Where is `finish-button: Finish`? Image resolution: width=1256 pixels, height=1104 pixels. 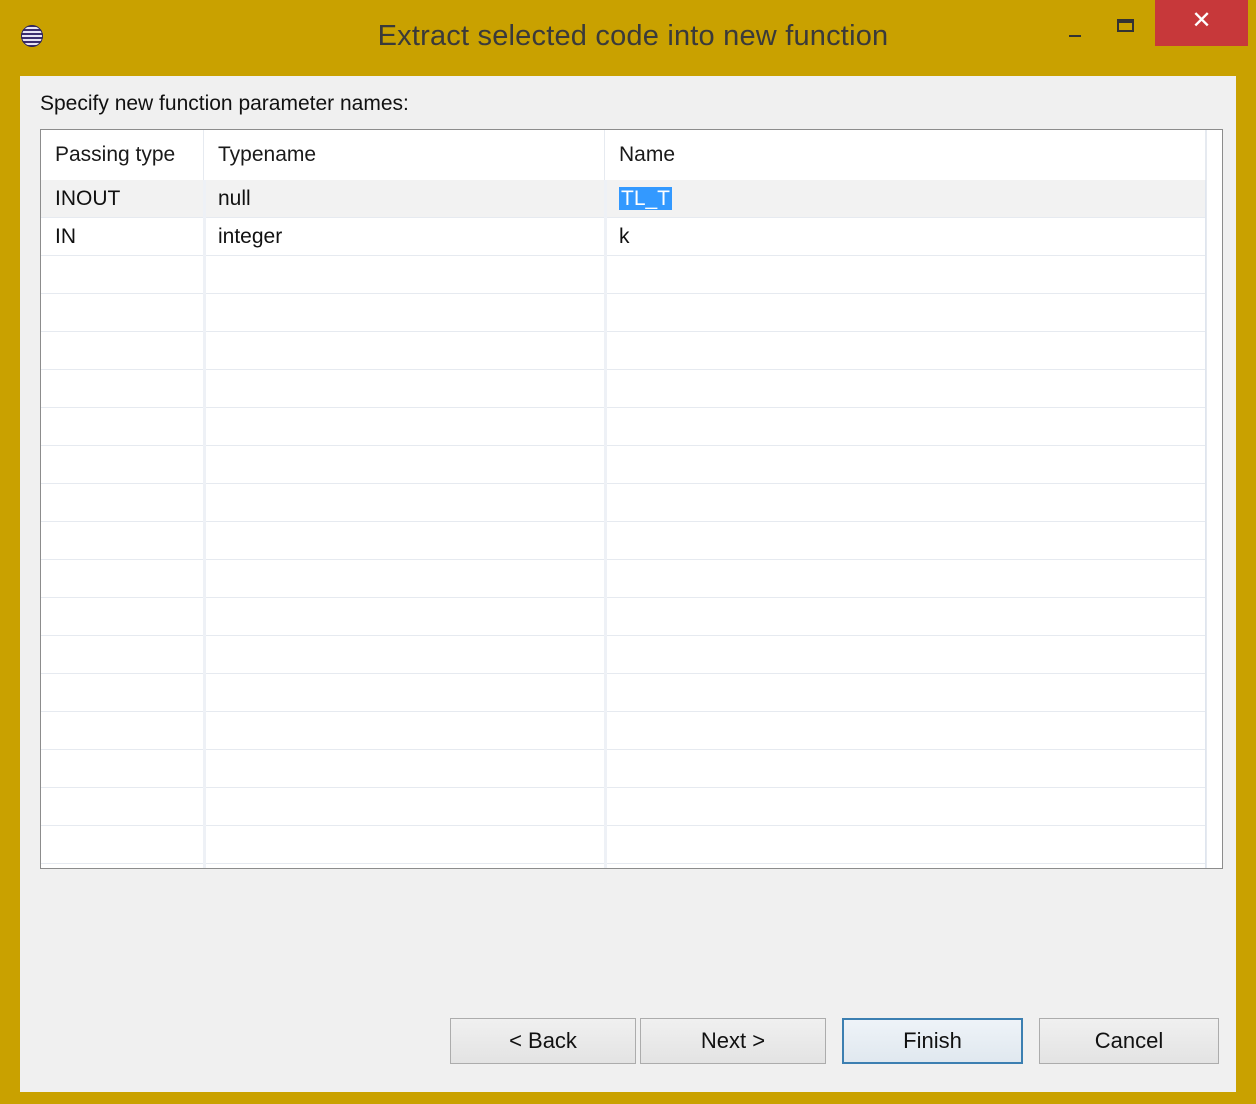 finish-button: Finish is located at coordinates (932, 1041).